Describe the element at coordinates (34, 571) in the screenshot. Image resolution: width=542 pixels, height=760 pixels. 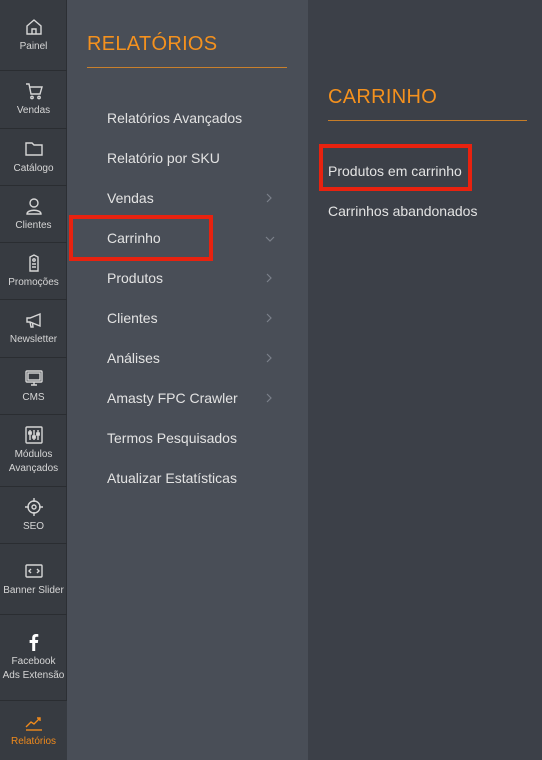
I see `banner-icon` at that location.